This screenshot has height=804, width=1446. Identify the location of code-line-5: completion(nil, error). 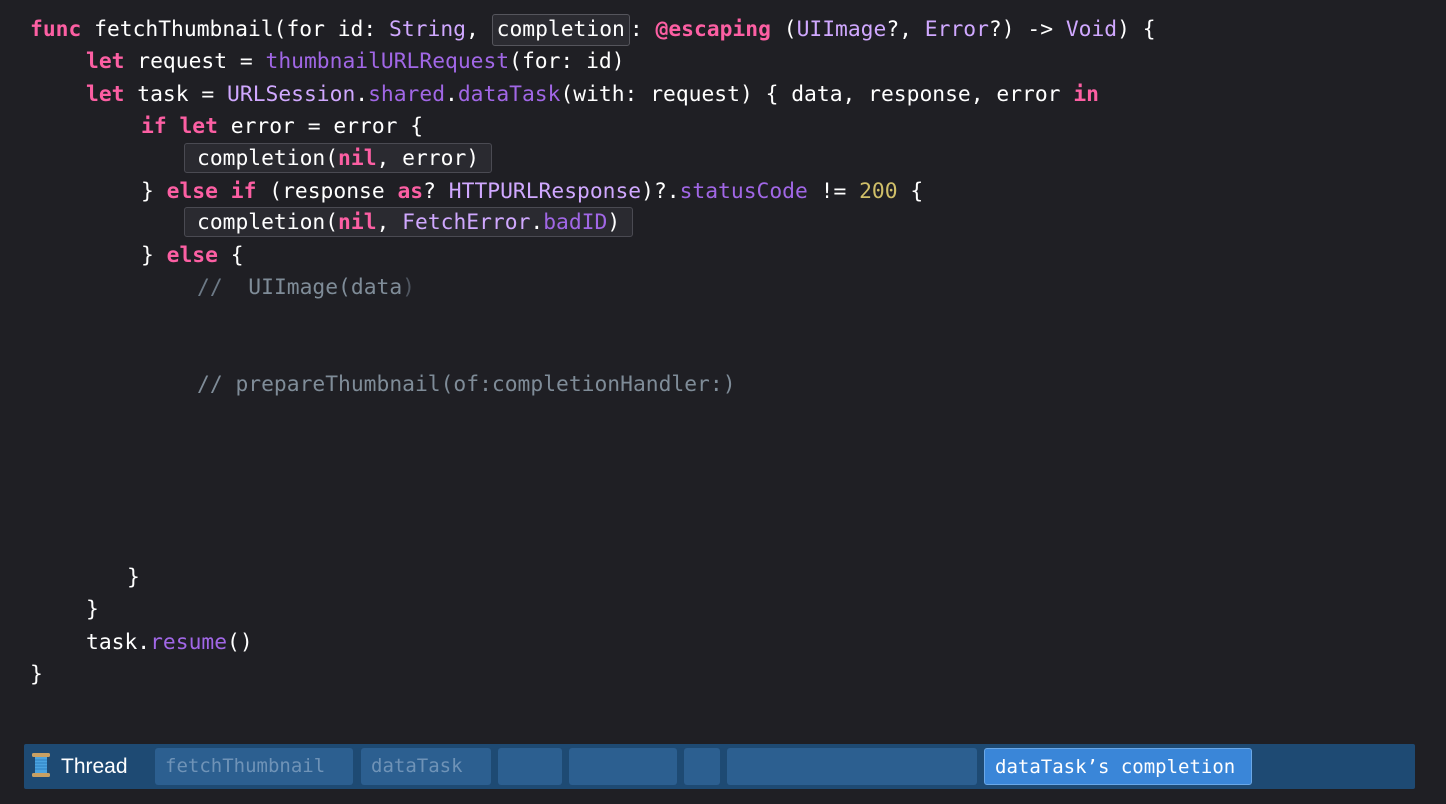
(338, 159).